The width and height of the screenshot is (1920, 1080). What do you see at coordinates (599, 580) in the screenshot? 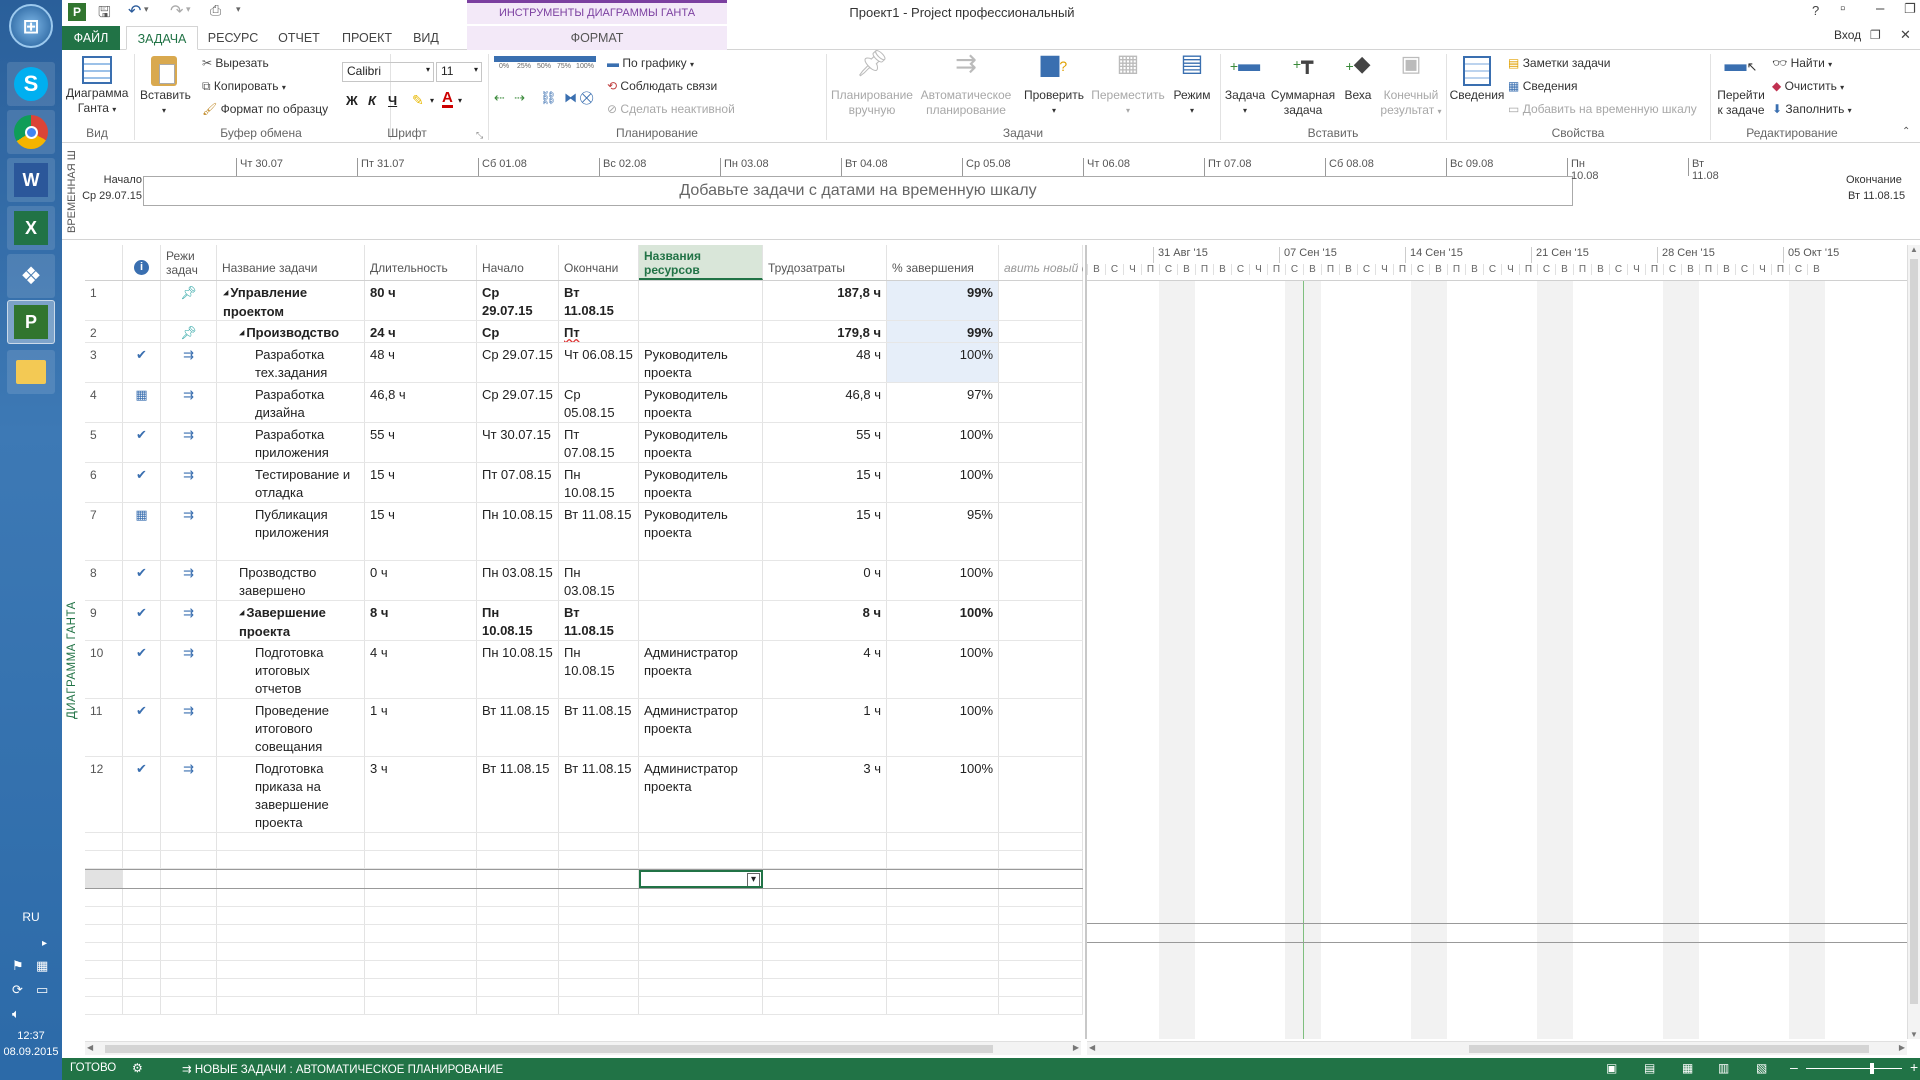
I see `finish-cell: Пн 03.08.15` at bounding box center [599, 580].